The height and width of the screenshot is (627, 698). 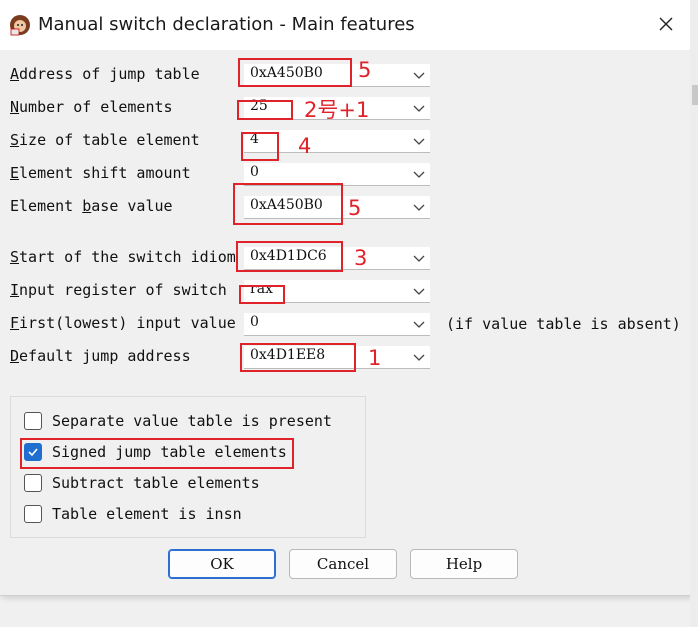 I want to click on annotation-number: 4, so click(x=305, y=146).